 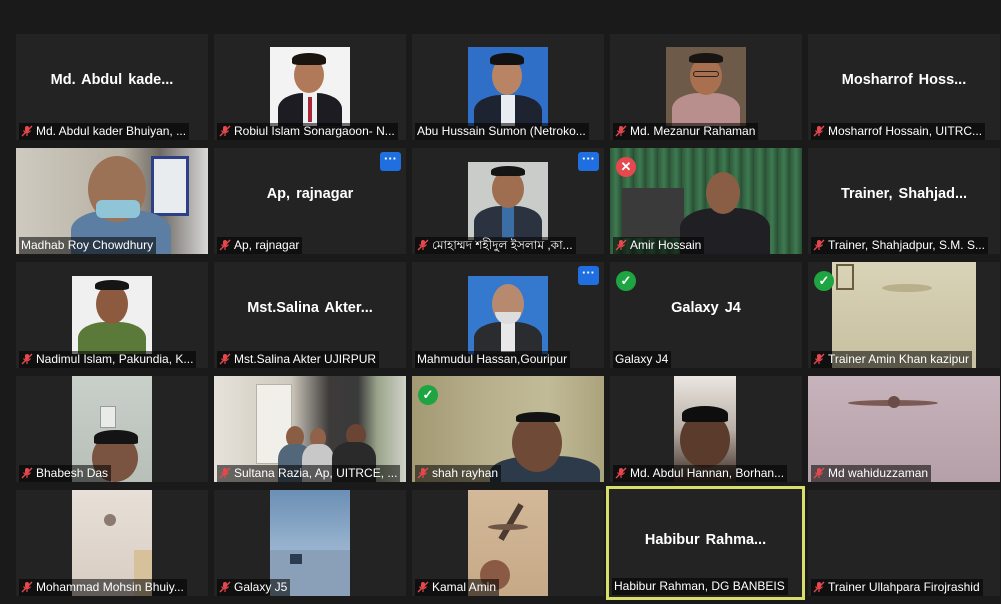 I want to click on participant-tile: ✕ Amir Hossain, so click(x=706, y=201).